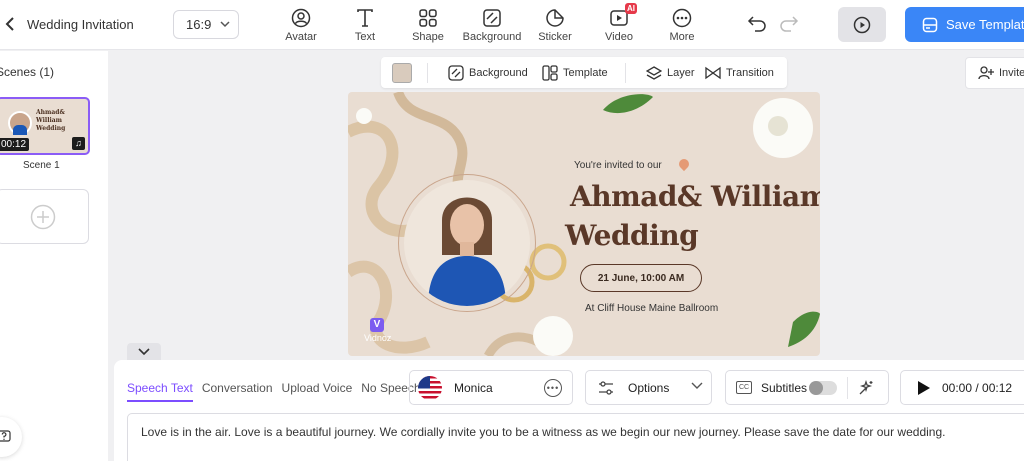  I want to click on canvas-toolbar: Background Template Layer Transition, so click(584, 72).